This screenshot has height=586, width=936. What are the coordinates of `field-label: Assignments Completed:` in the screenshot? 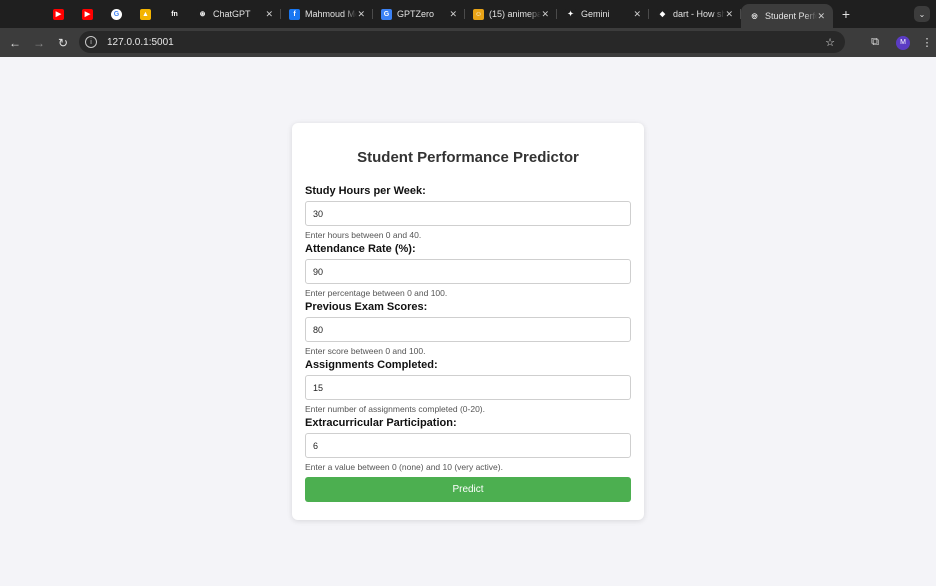 It's located at (371, 365).